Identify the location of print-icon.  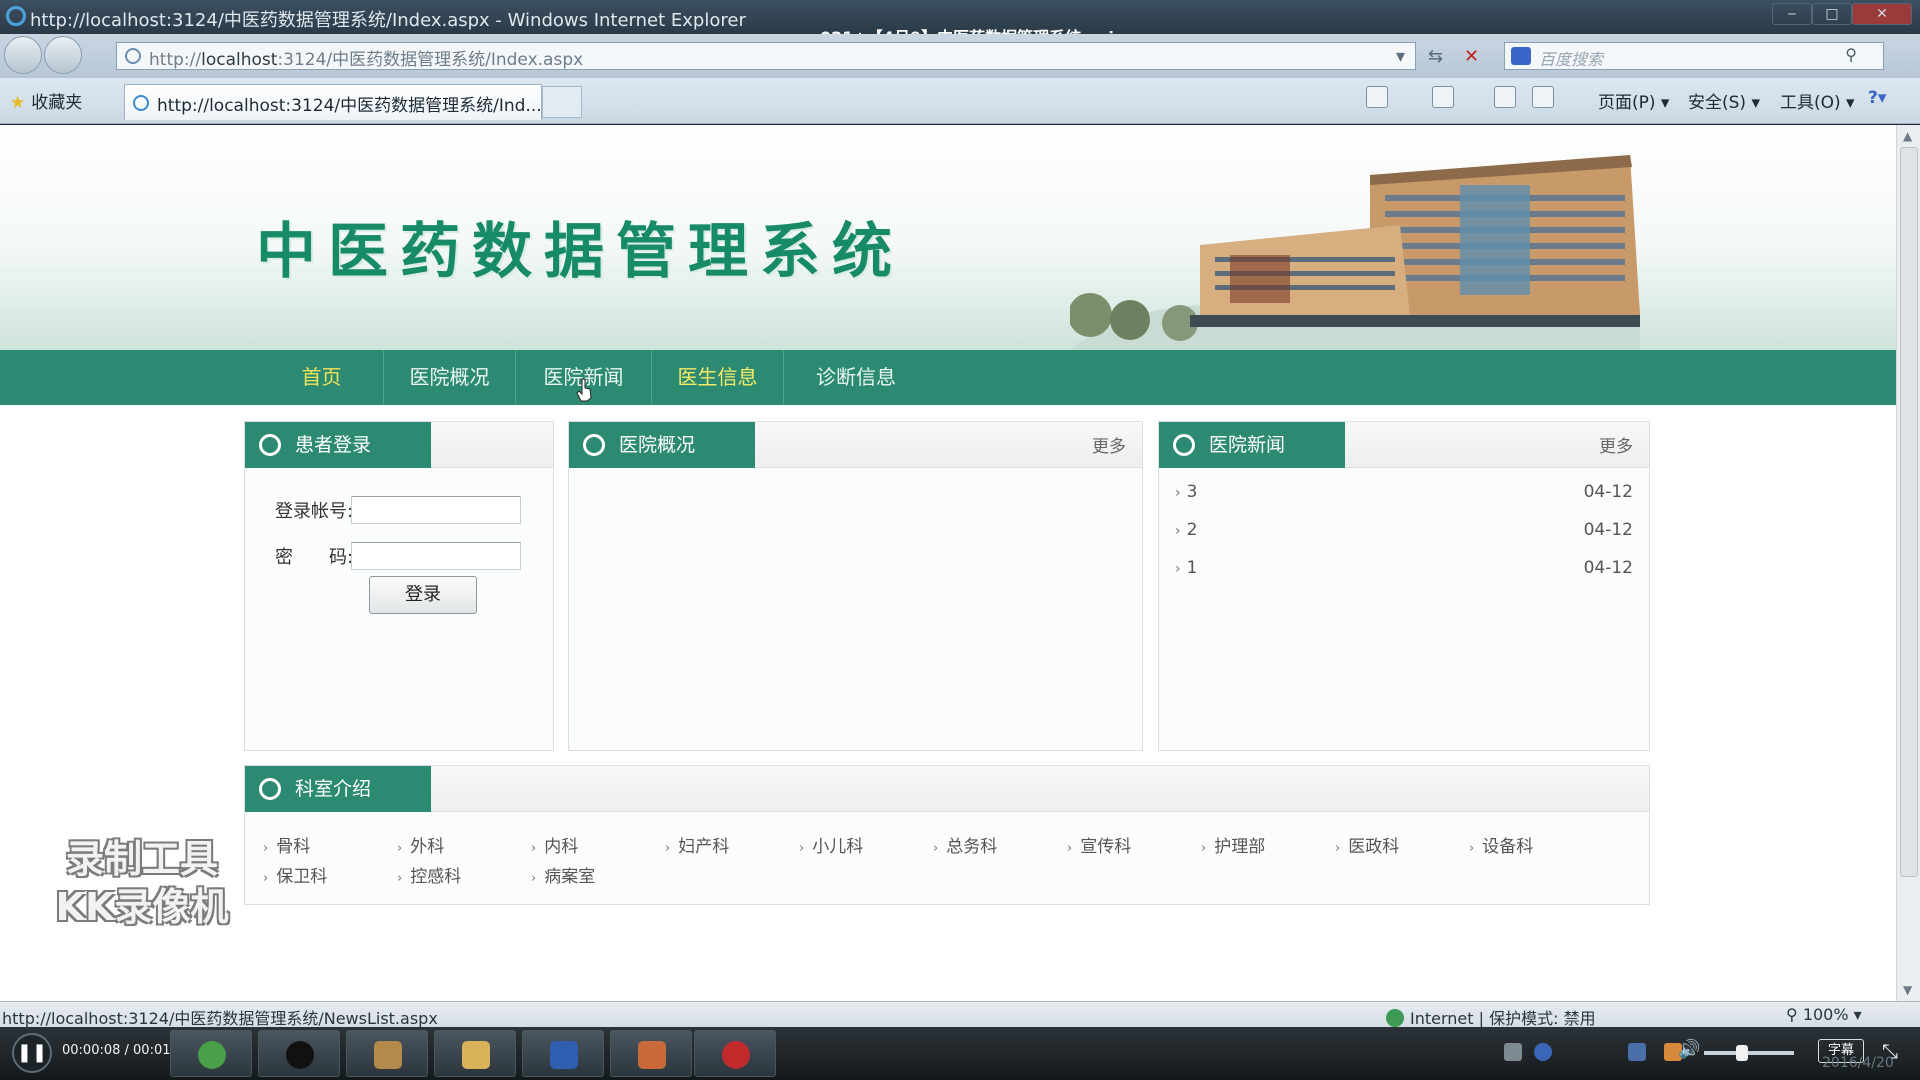
(1543, 97).